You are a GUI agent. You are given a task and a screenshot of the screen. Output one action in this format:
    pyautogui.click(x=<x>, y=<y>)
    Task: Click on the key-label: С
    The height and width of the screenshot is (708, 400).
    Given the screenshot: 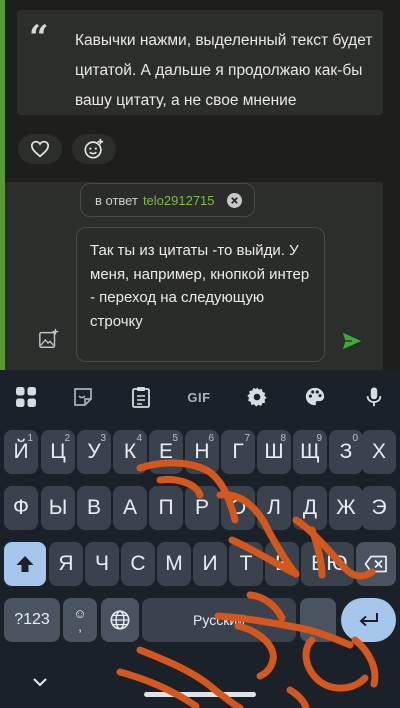 What is the action you would take?
    pyautogui.click(x=138, y=563)
    